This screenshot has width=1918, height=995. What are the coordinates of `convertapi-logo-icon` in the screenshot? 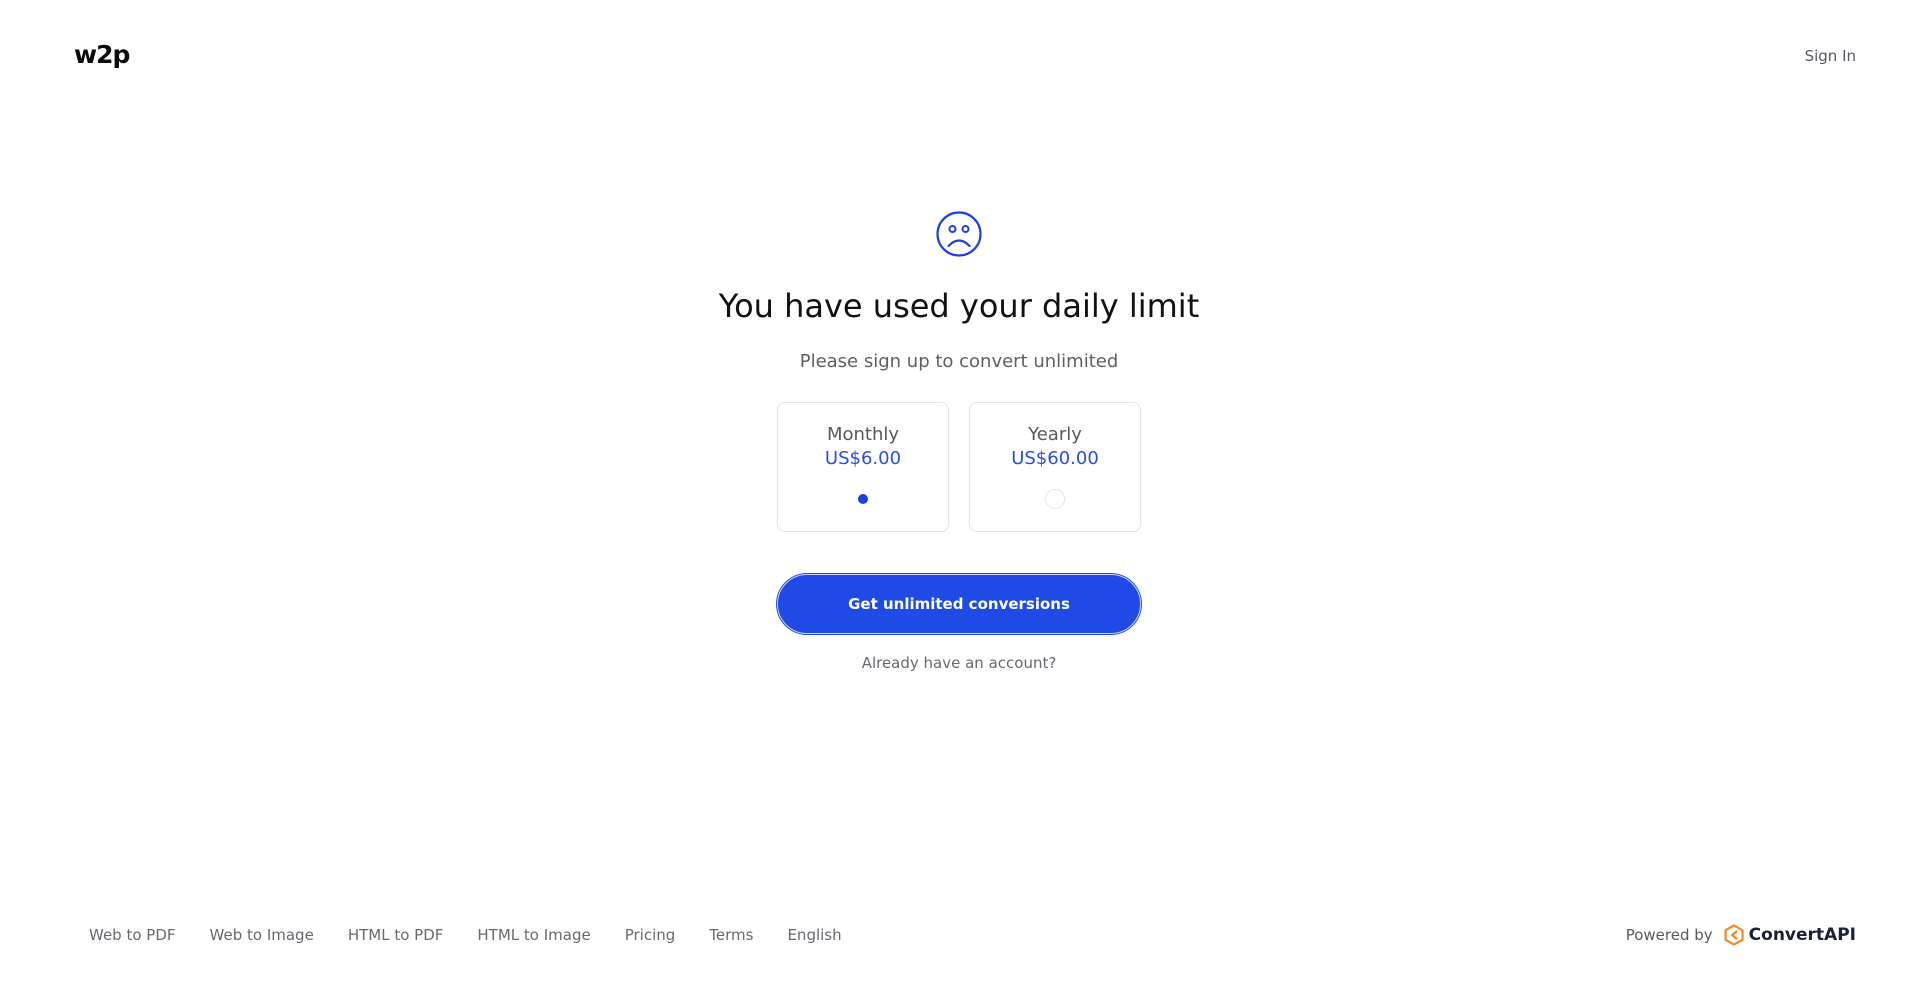 It's located at (1734, 935).